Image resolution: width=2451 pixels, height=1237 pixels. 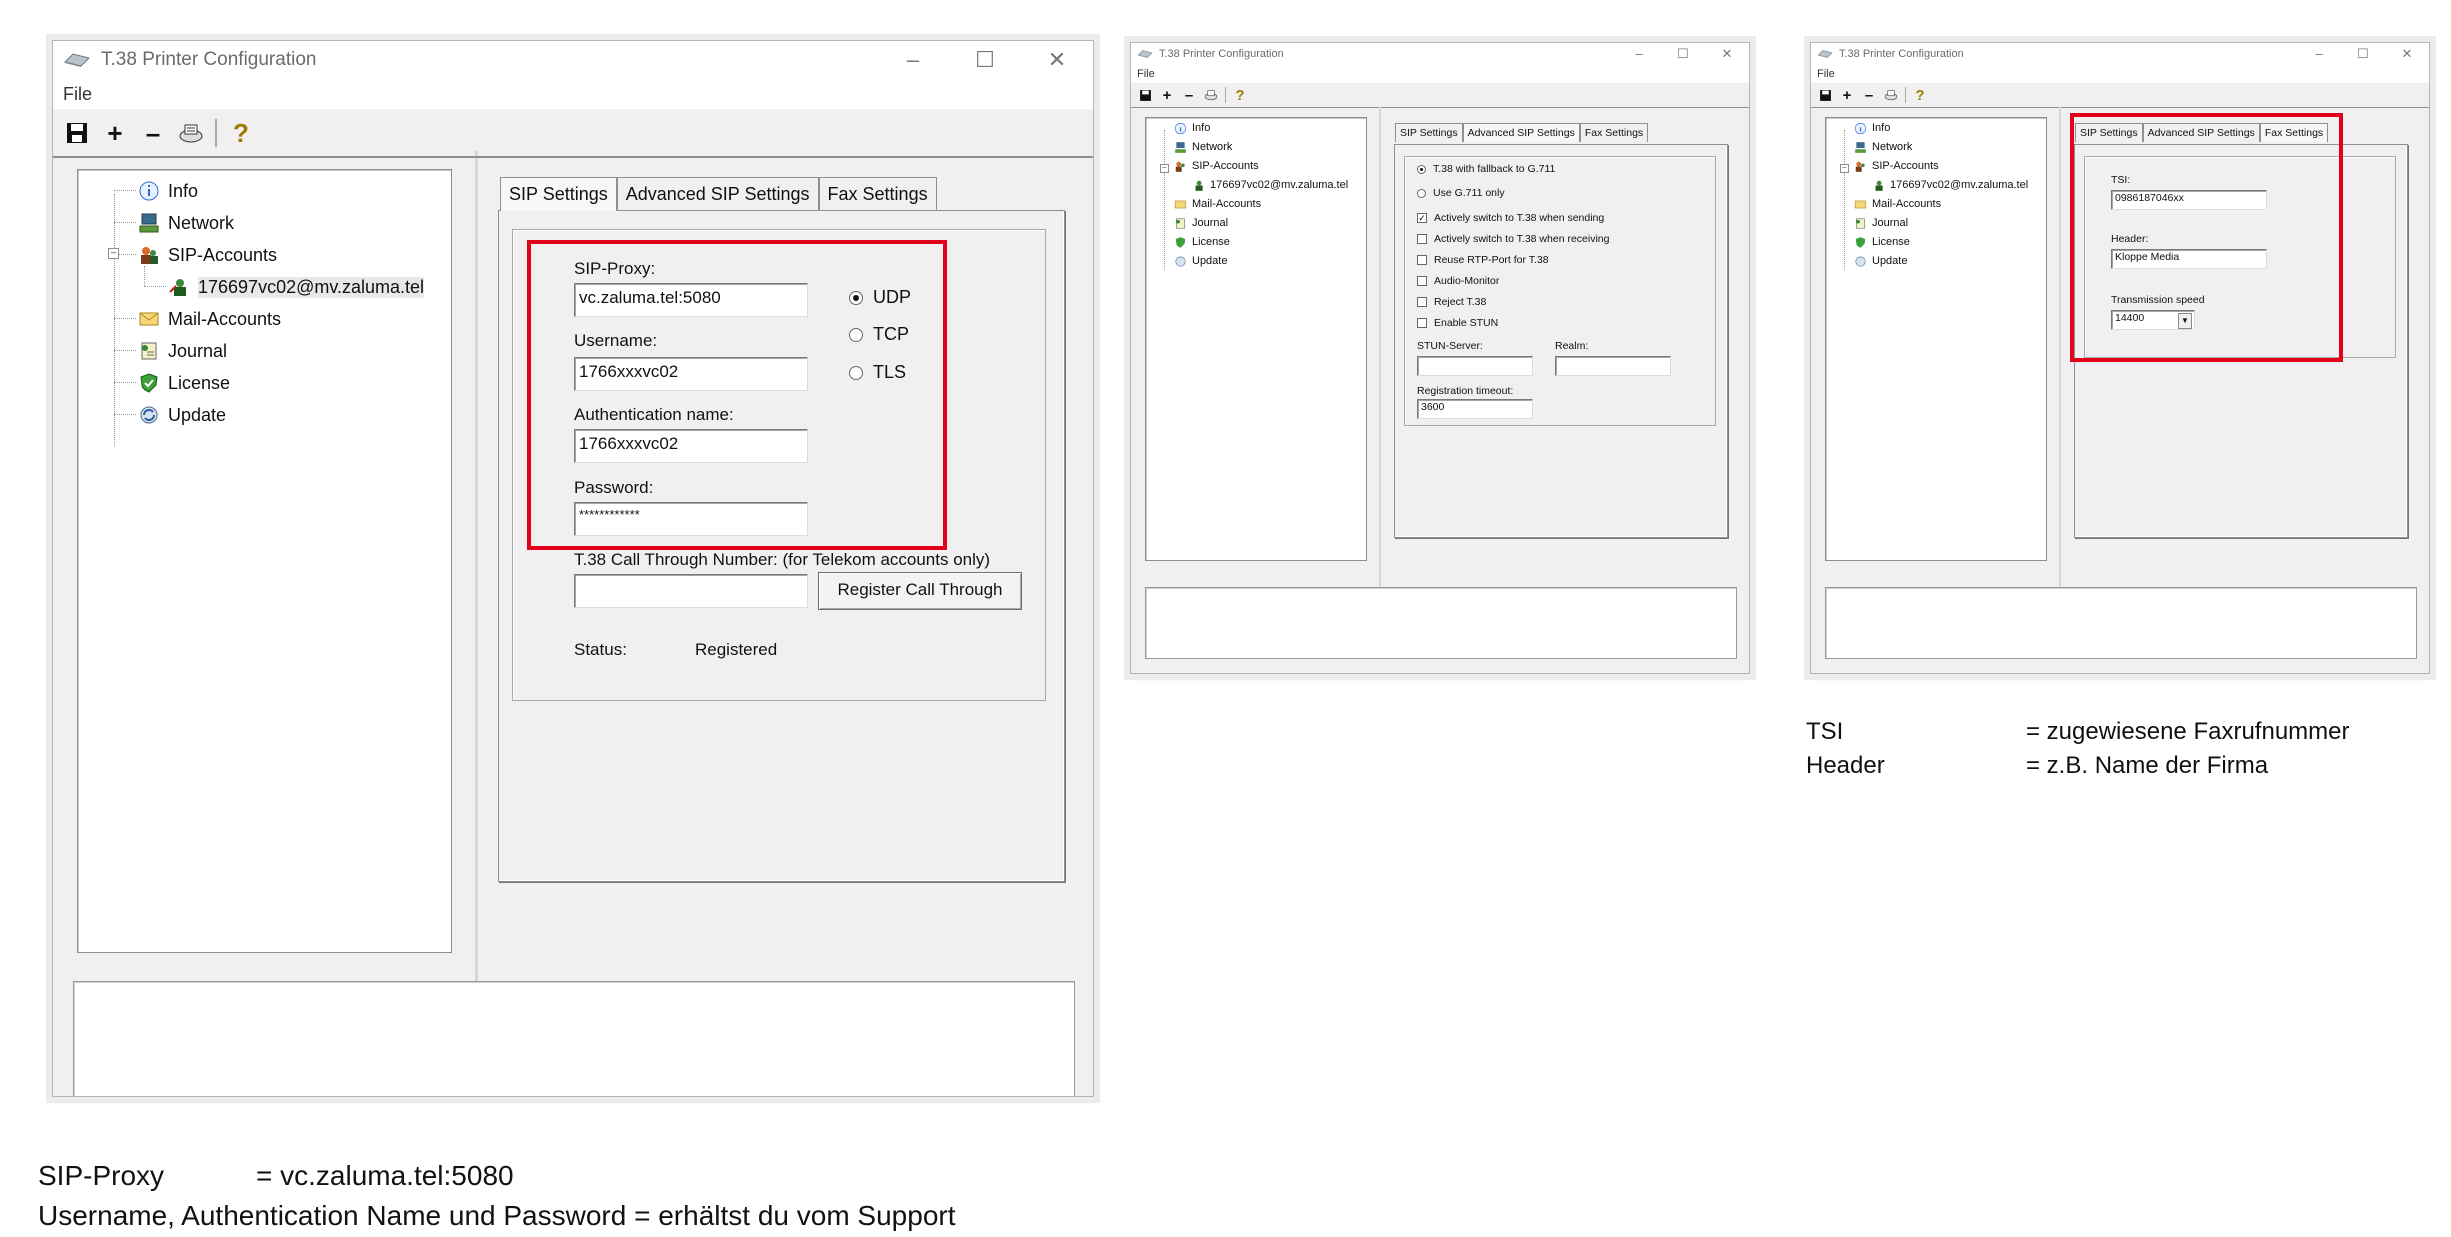 I want to click on realm-input, so click(x=1613, y=366).